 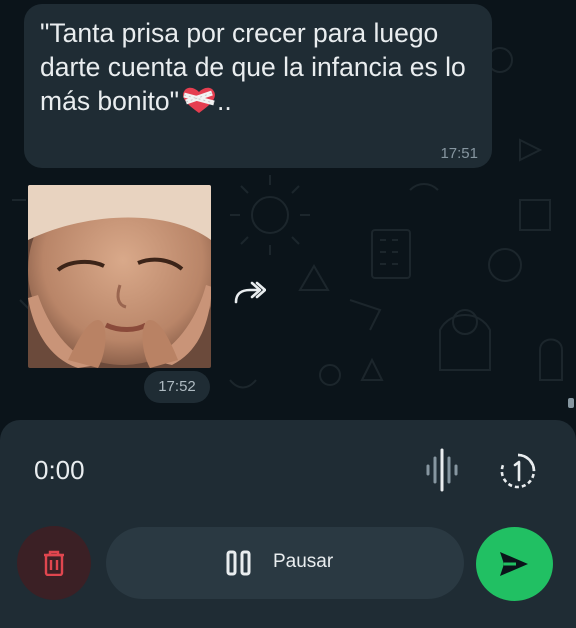 I want to click on sticker-timestamp: 17:52, so click(x=177, y=387).